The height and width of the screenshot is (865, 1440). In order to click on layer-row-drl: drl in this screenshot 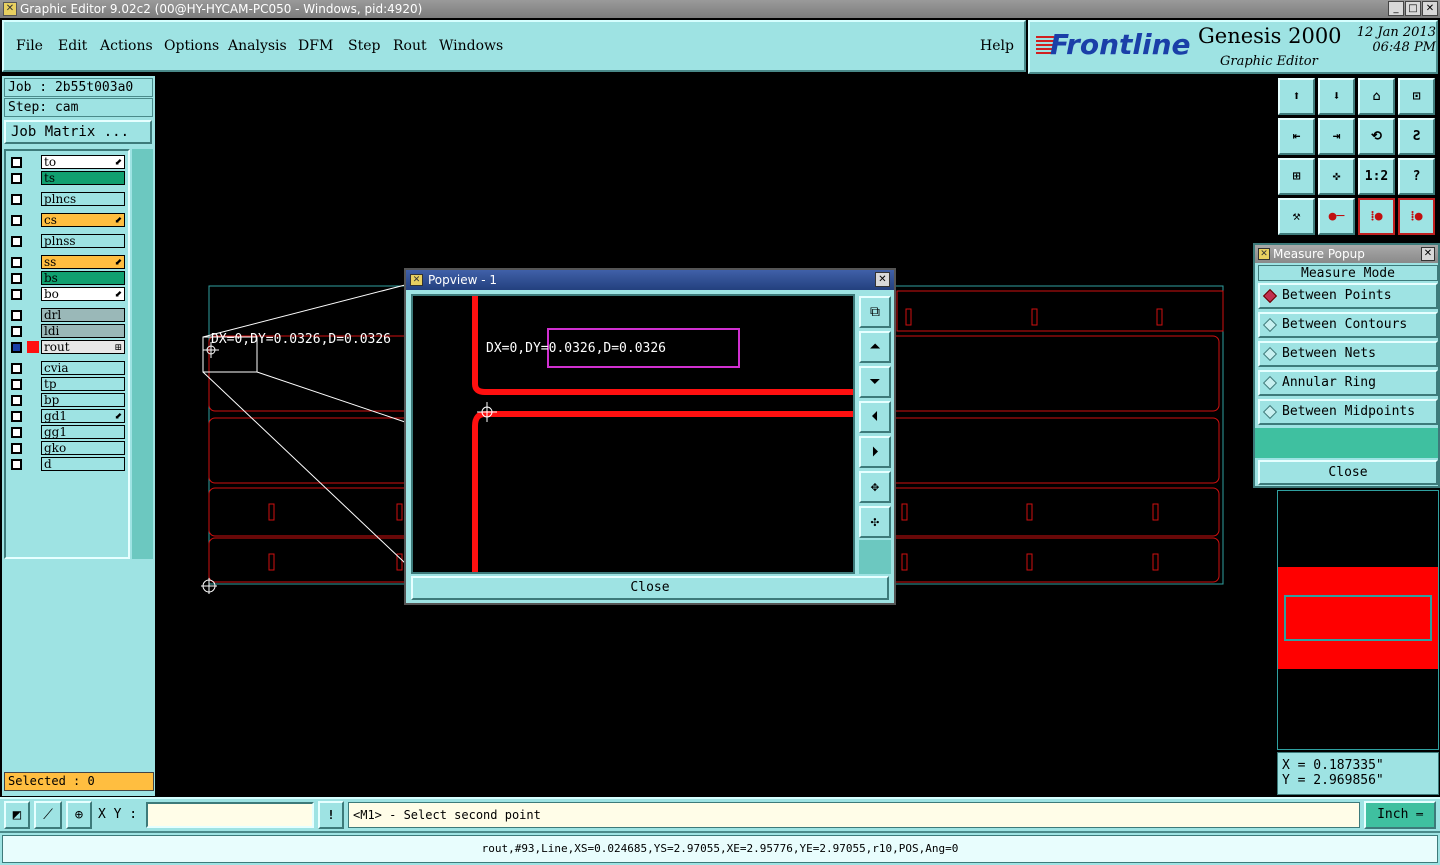, I will do `click(67, 315)`.